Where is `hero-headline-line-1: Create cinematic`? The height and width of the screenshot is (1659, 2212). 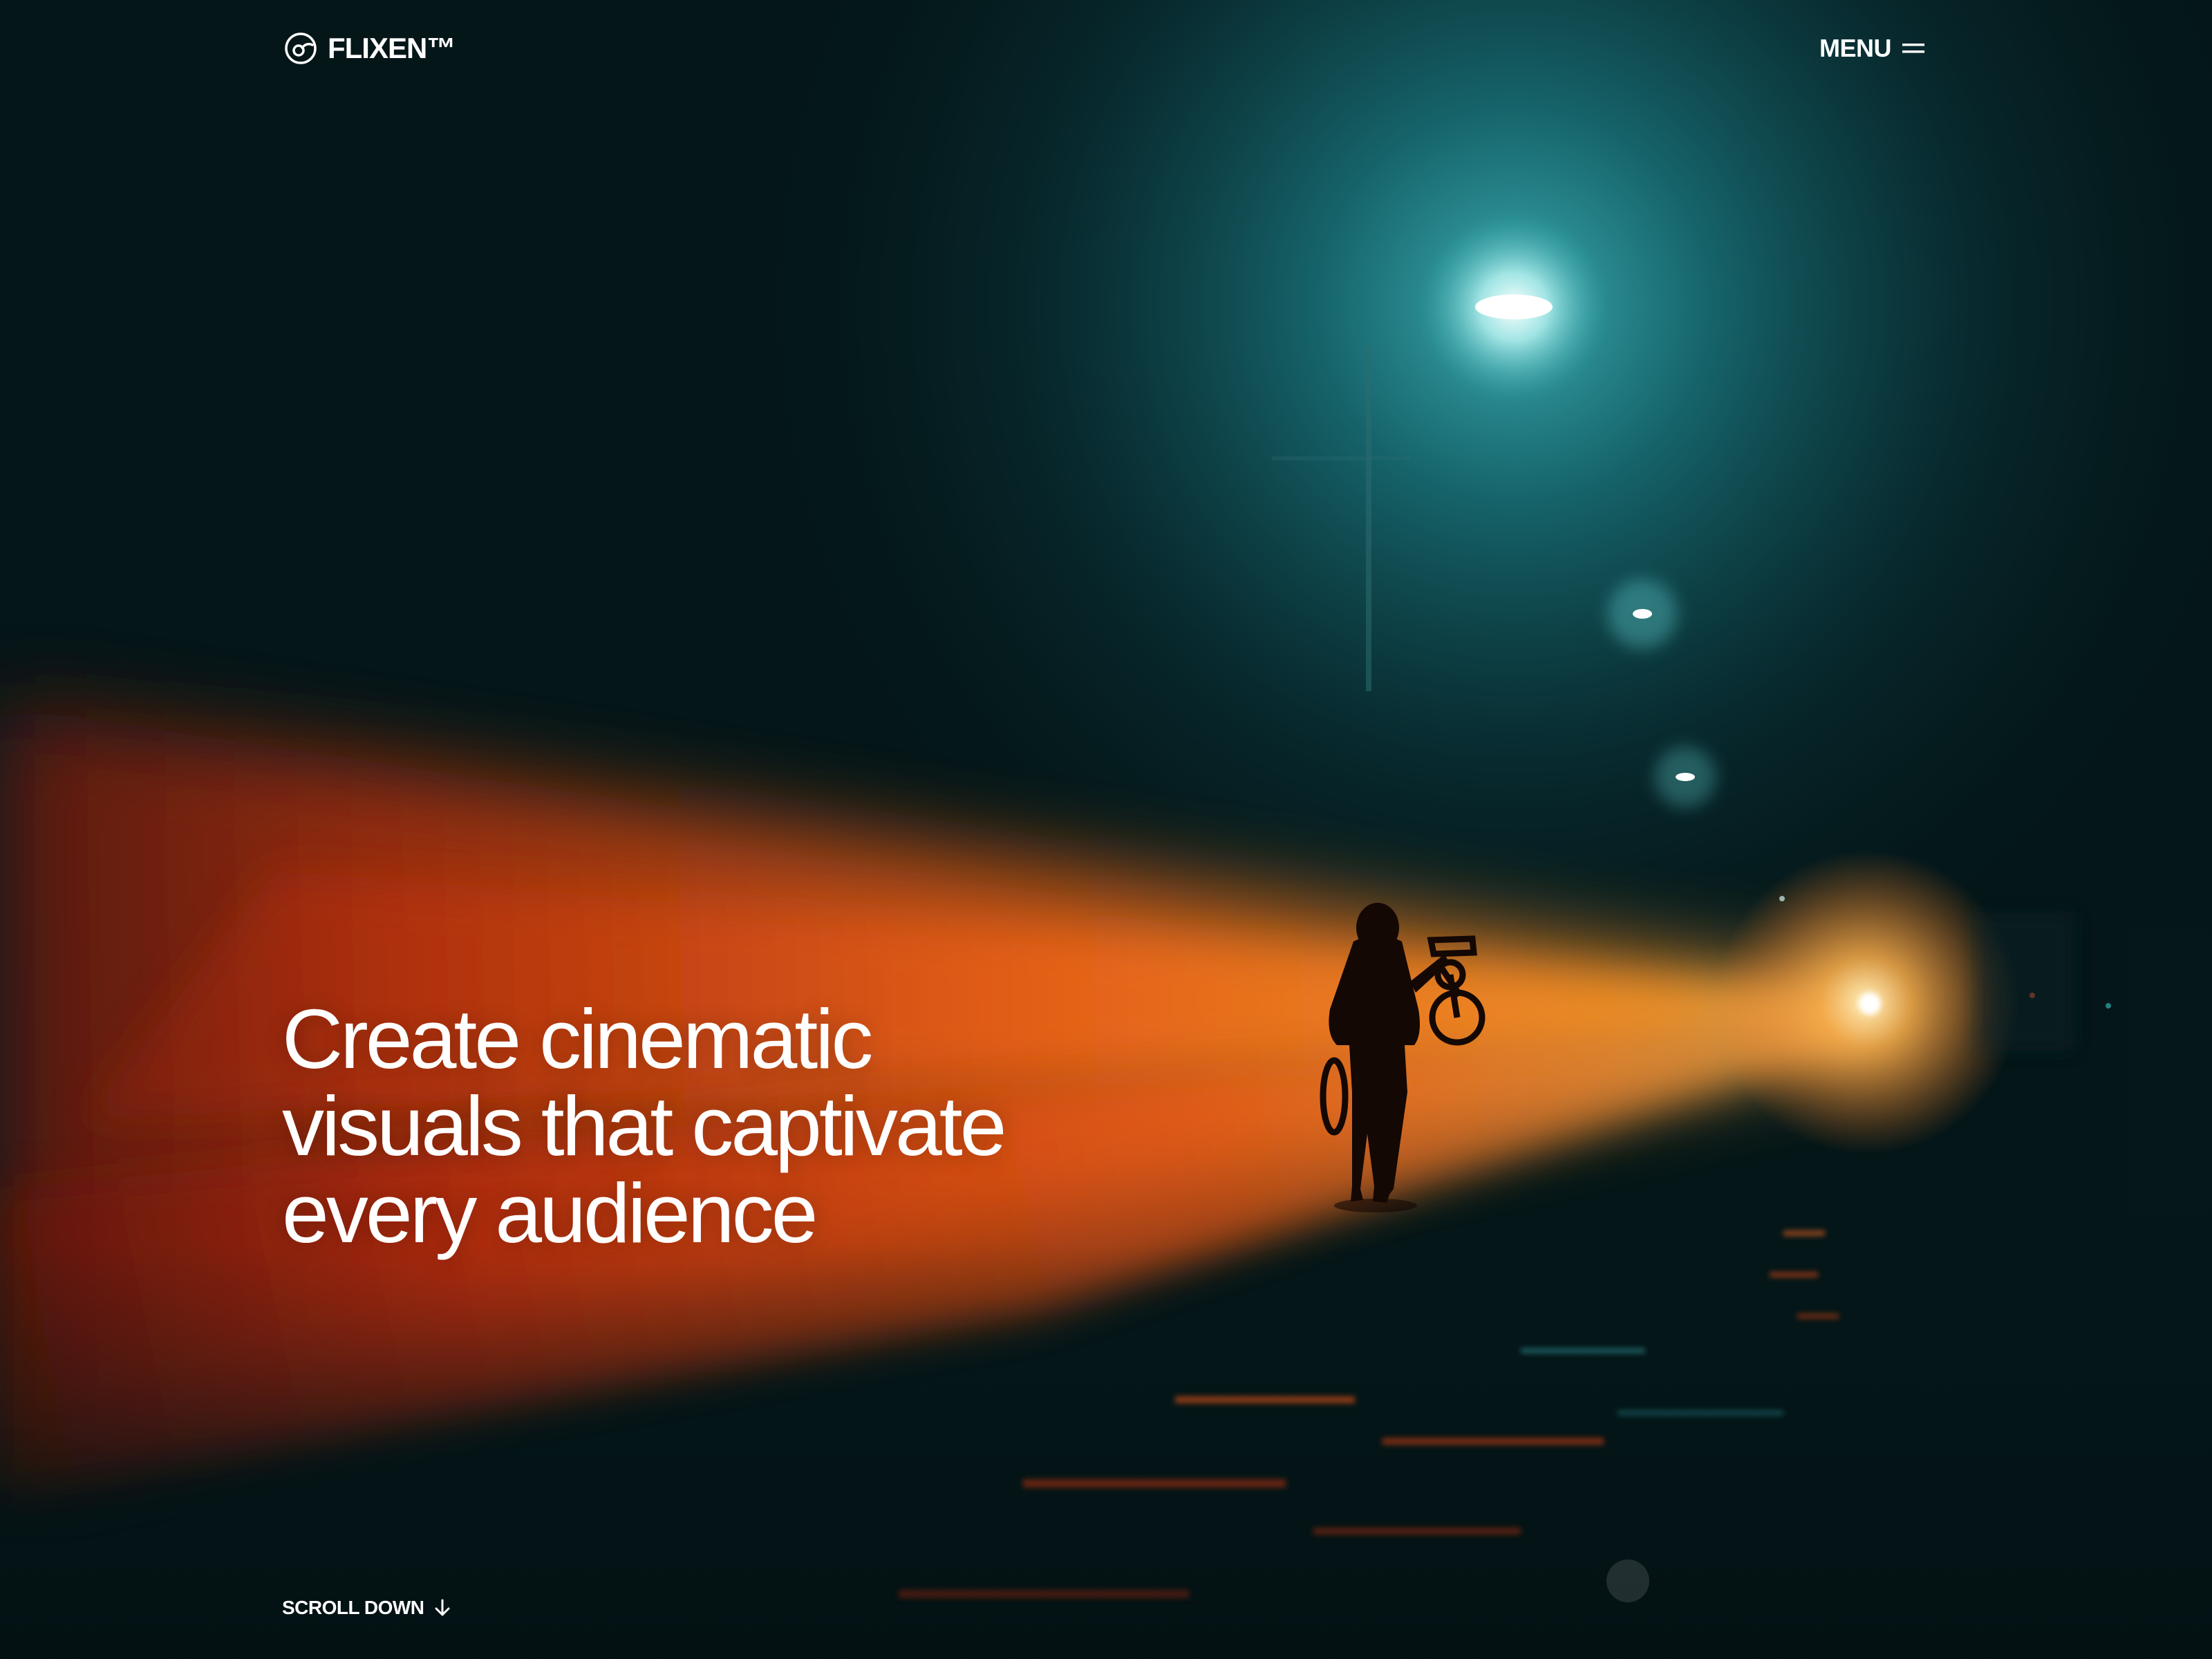 hero-headline-line-1: Create cinematic is located at coordinates (577, 1039).